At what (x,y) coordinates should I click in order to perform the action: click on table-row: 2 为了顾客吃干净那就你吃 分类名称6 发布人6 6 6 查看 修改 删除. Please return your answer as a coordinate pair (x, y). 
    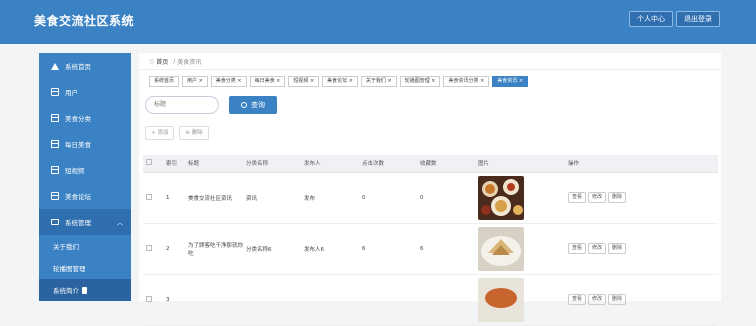
    Looking at the image, I should click on (430, 249).